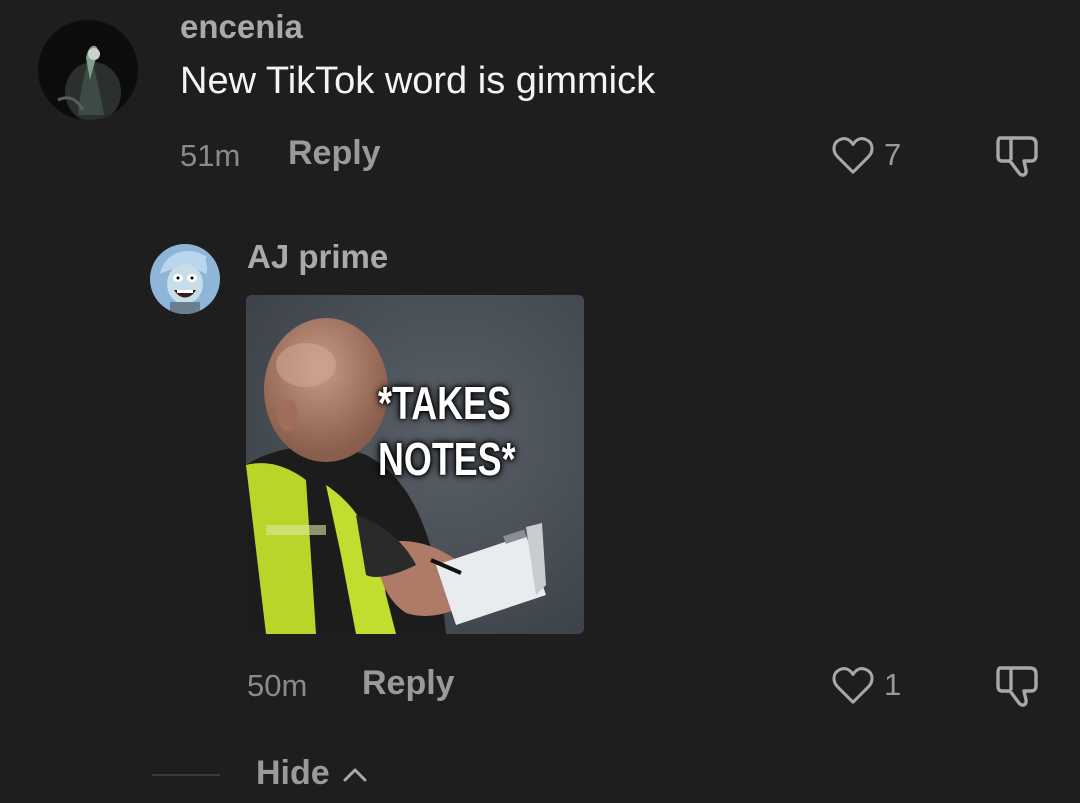 The image size is (1080, 803). Describe the element at coordinates (355, 774) in the screenshot. I see `chevron-up-icon` at that location.